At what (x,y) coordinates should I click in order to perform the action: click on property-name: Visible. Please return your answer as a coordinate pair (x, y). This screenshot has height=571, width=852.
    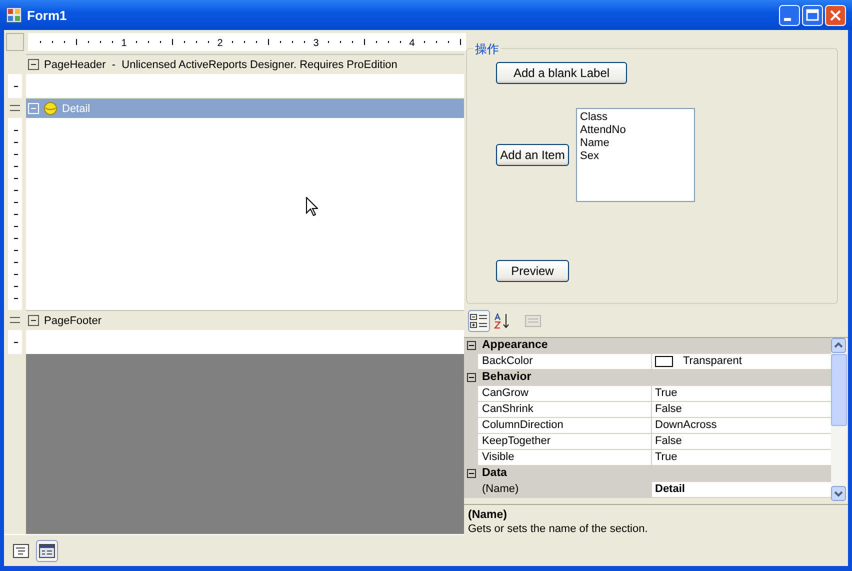
    Looking at the image, I should click on (565, 457).